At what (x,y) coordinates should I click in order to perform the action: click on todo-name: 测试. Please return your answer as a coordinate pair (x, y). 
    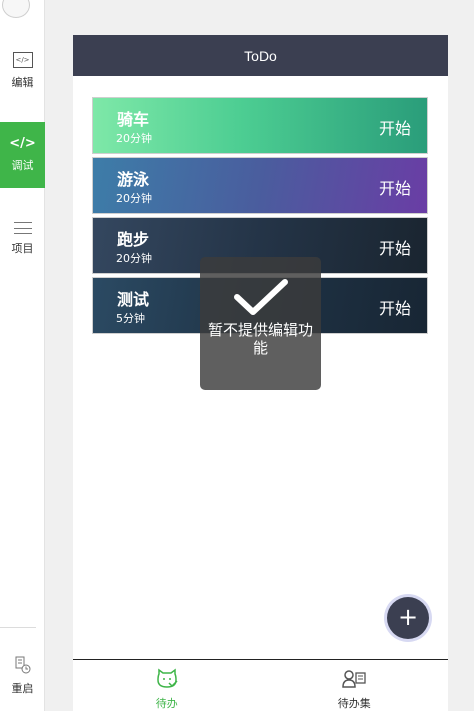
    Looking at the image, I should click on (133, 299).